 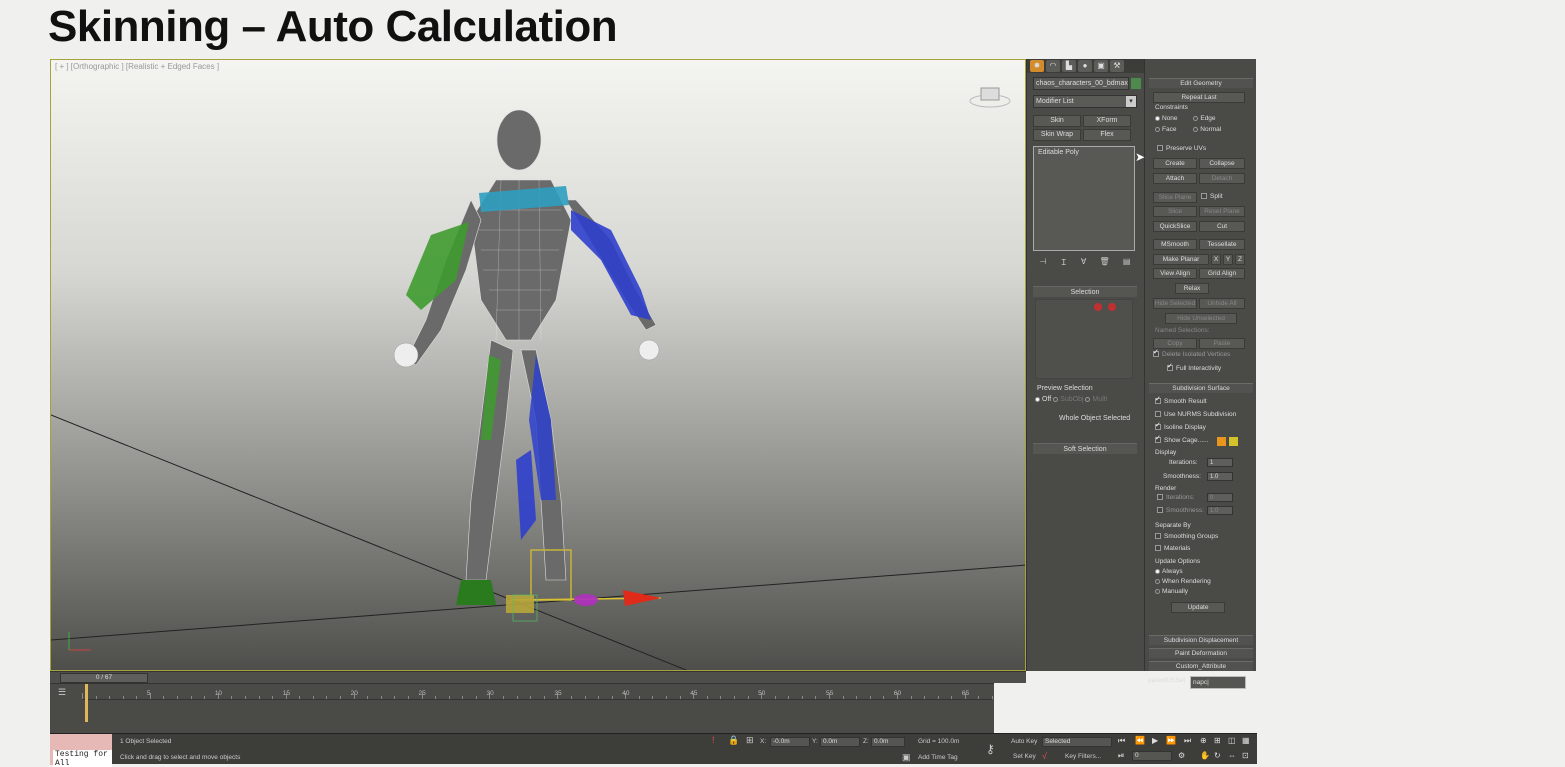 I want to click on always-radio, so click(x=1157, y=571).